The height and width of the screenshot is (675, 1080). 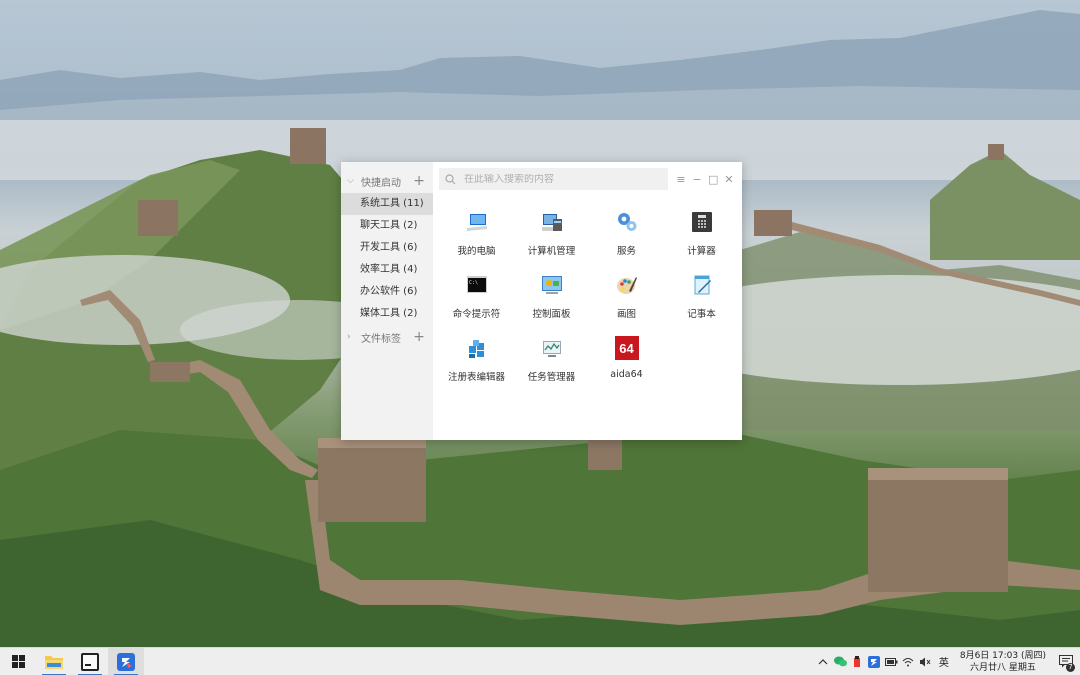 I want to click on app-label: 我的电脑, so click(x=476, y=251).